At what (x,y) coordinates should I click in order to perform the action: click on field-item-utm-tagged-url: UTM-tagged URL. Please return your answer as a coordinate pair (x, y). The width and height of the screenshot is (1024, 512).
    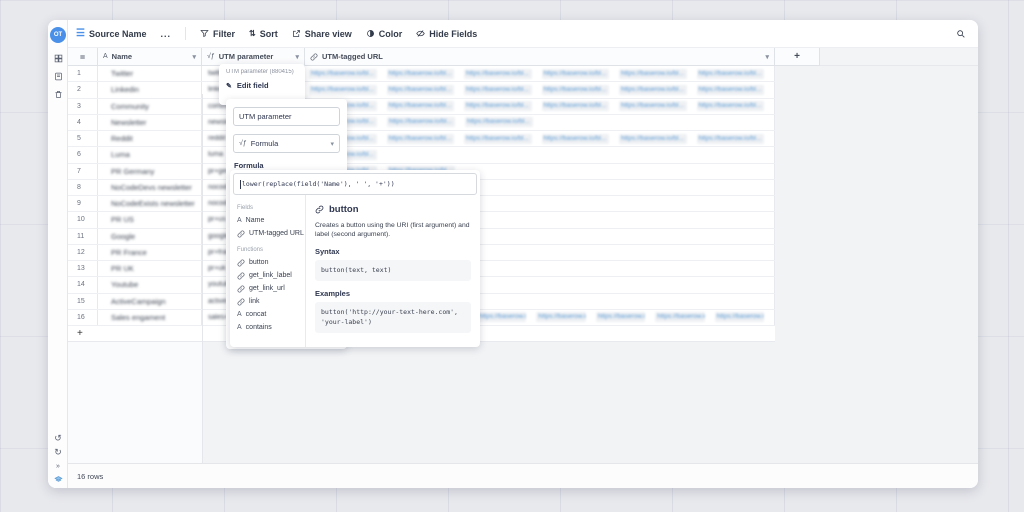
    Looking at the image, I should click on (271, 233).